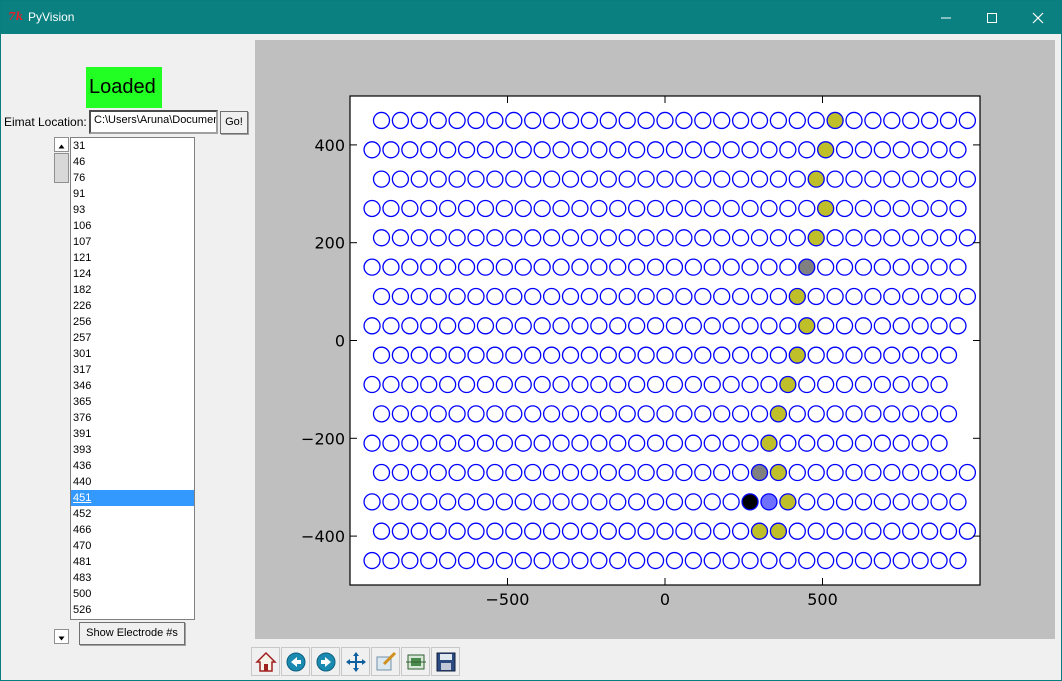  What do you see at coordinates (329, 145) in the screenshot?
I see `y-tick-label: 400` at bounding box center [329, 145].